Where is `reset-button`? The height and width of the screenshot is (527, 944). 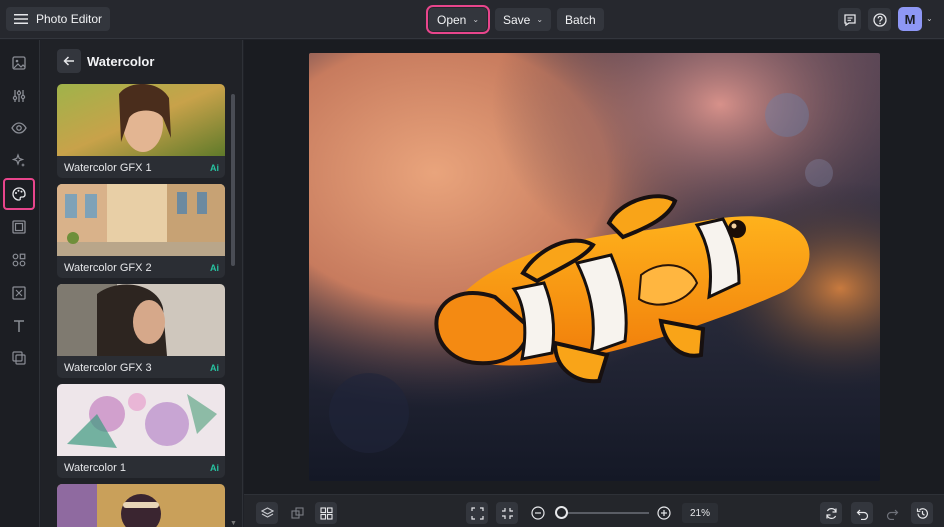 reset-button is located at coordinates (831, 513).